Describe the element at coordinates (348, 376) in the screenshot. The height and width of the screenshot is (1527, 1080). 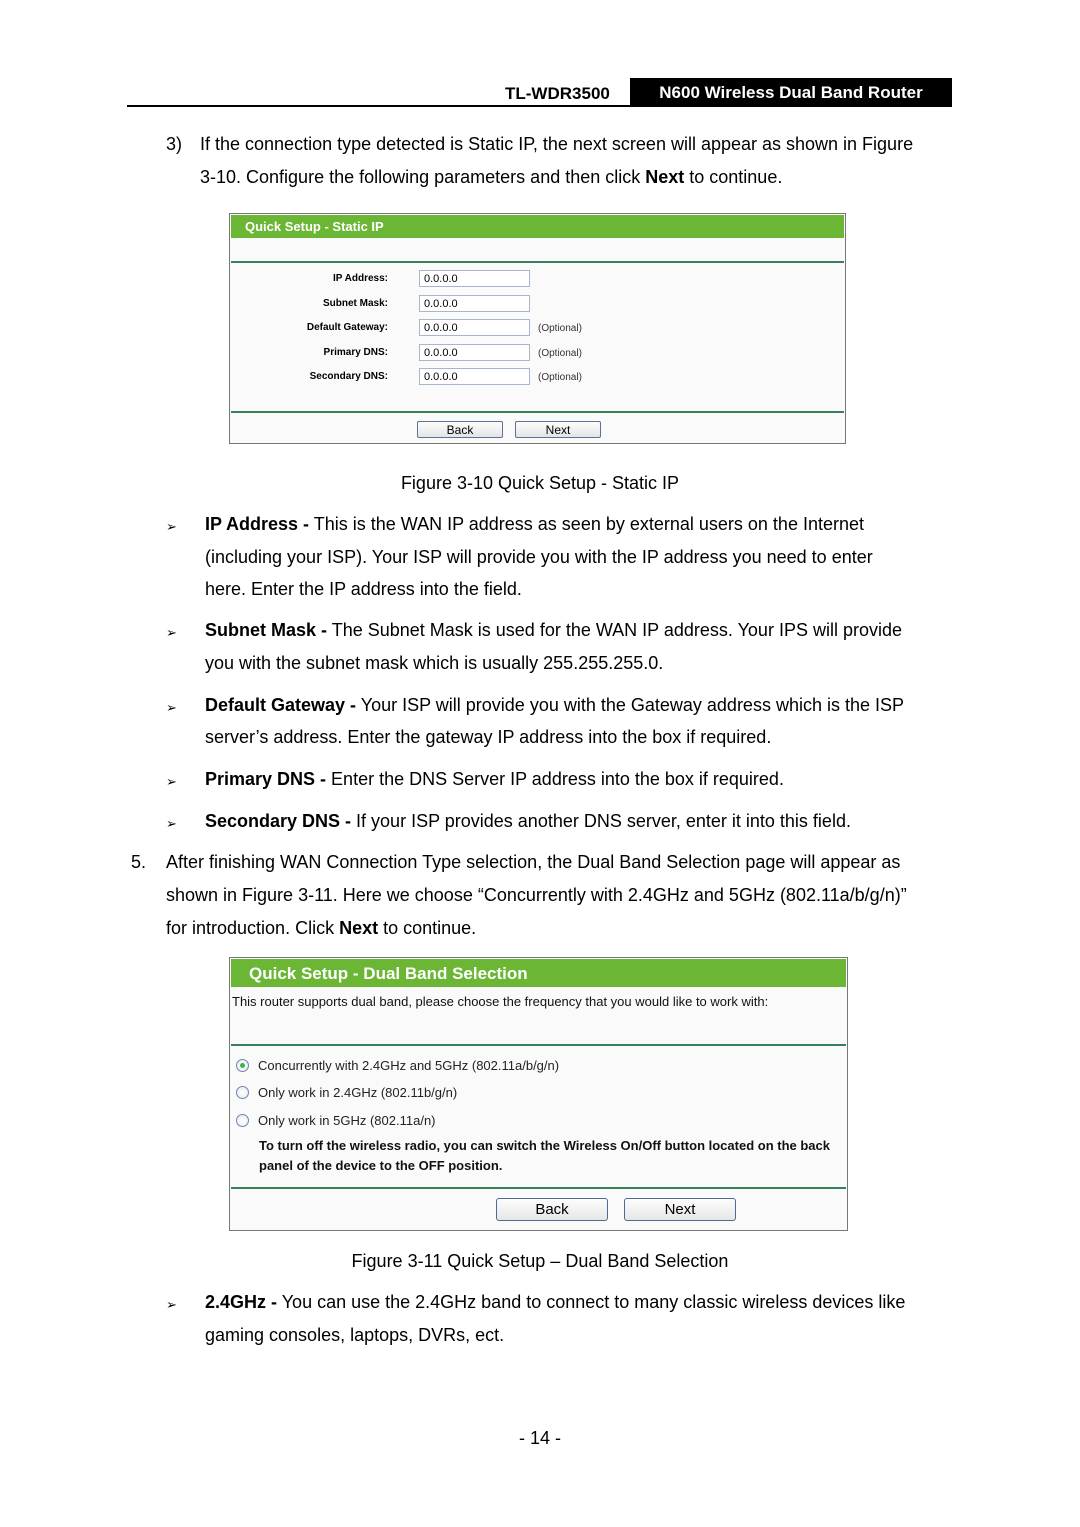
I see `secondary-dns-label: Secondary DNS:` at that location.